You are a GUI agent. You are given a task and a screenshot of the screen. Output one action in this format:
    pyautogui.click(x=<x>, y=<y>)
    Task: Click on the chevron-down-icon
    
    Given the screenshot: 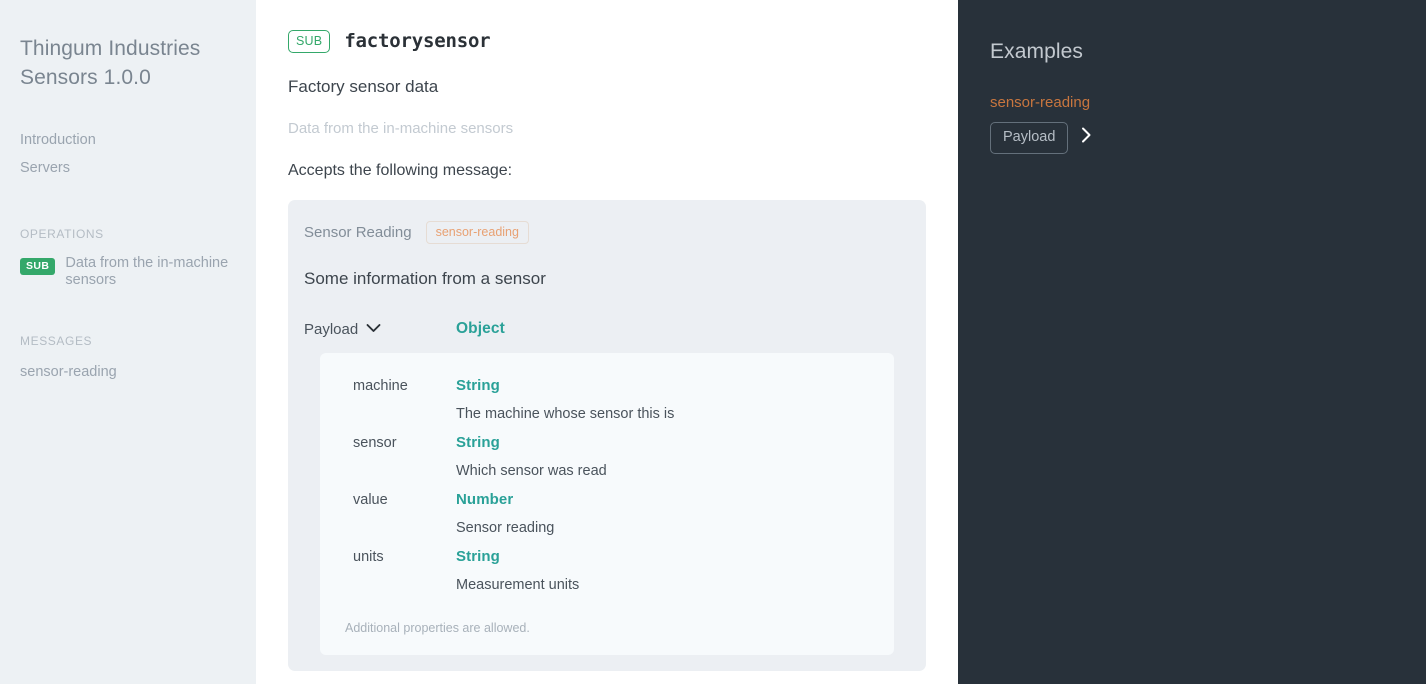 What is the action you would take?
    pyautogui.click(x=373, y=329)
    